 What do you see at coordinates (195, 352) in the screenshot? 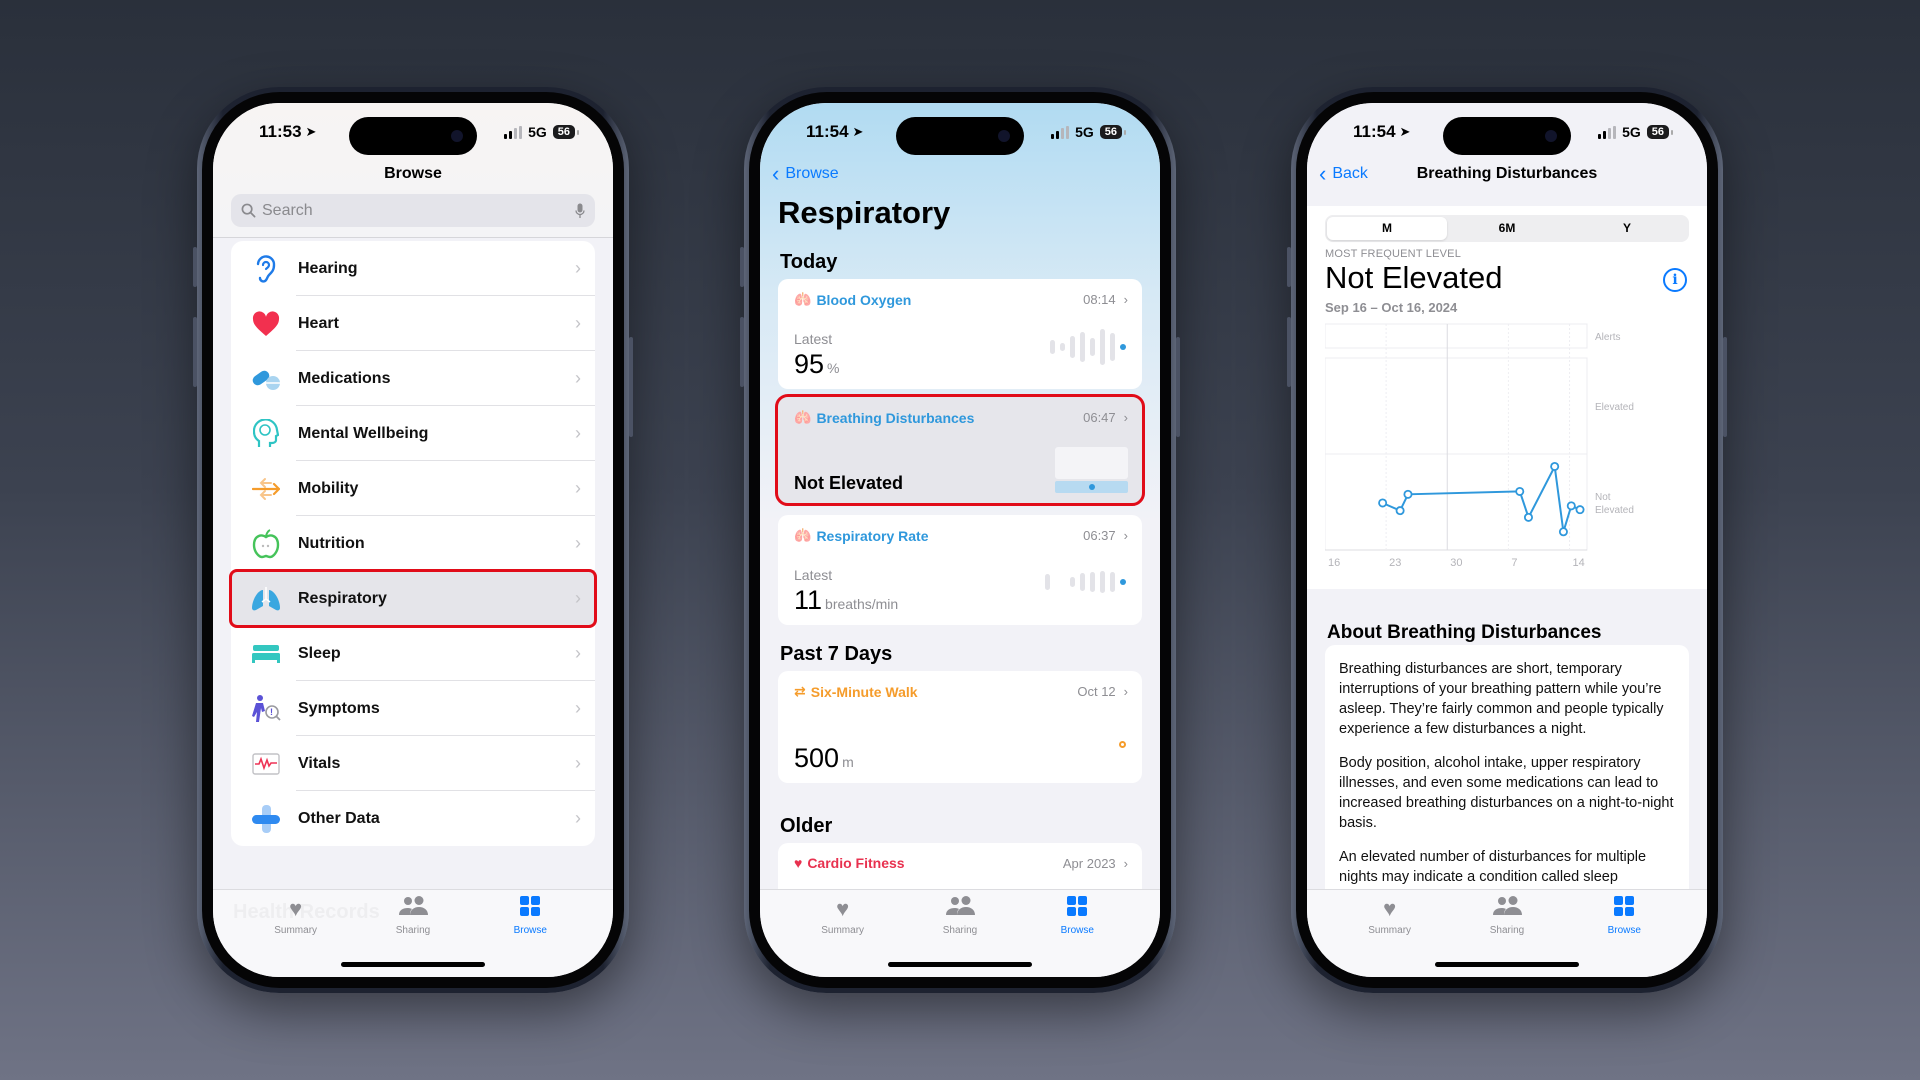
I see `volume-up-button` at bounding box center [195, 352].